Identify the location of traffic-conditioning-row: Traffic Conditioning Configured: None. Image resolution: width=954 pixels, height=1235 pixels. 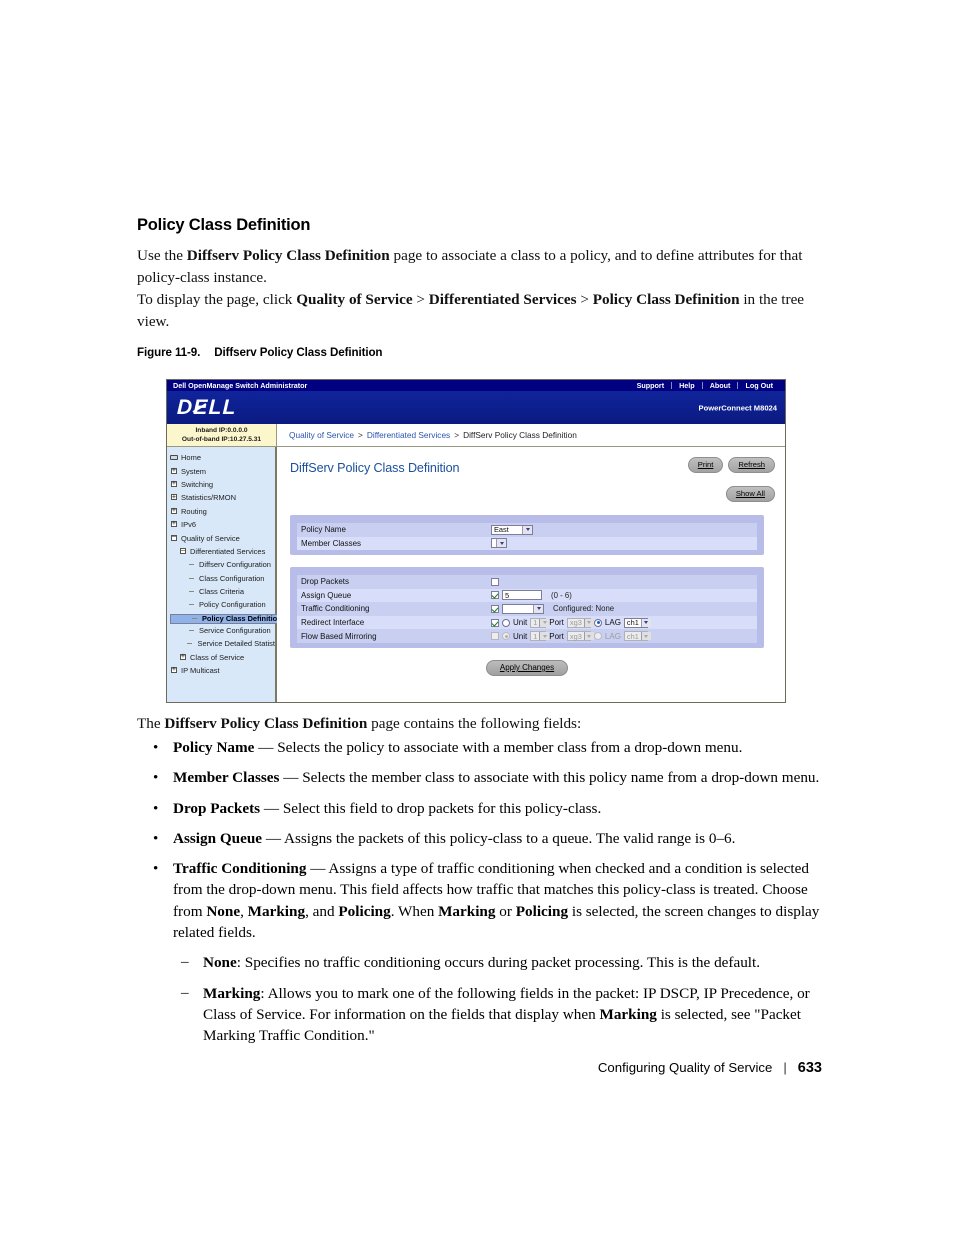
(527, 609).